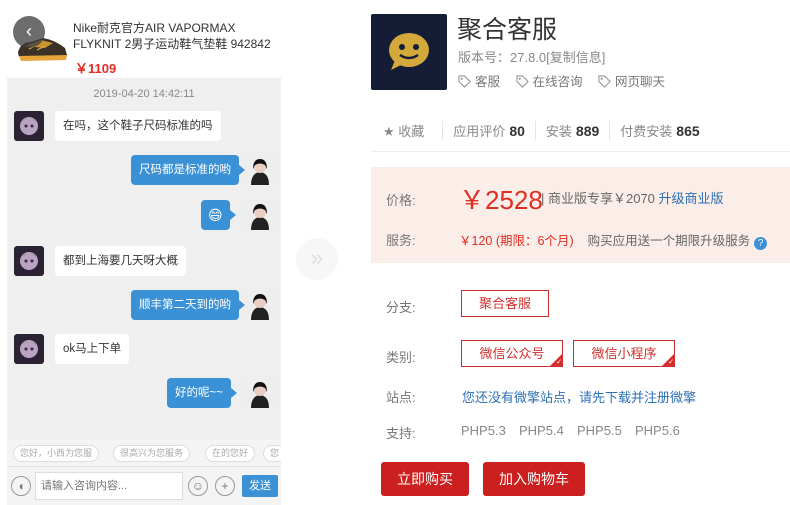 The width and height of the screenshot is (790, 505). What do you see at coordinates (512, 354) in the screenshot?
I see `category-option-official-account: 微信公众号` at bounding box center [512, 354].